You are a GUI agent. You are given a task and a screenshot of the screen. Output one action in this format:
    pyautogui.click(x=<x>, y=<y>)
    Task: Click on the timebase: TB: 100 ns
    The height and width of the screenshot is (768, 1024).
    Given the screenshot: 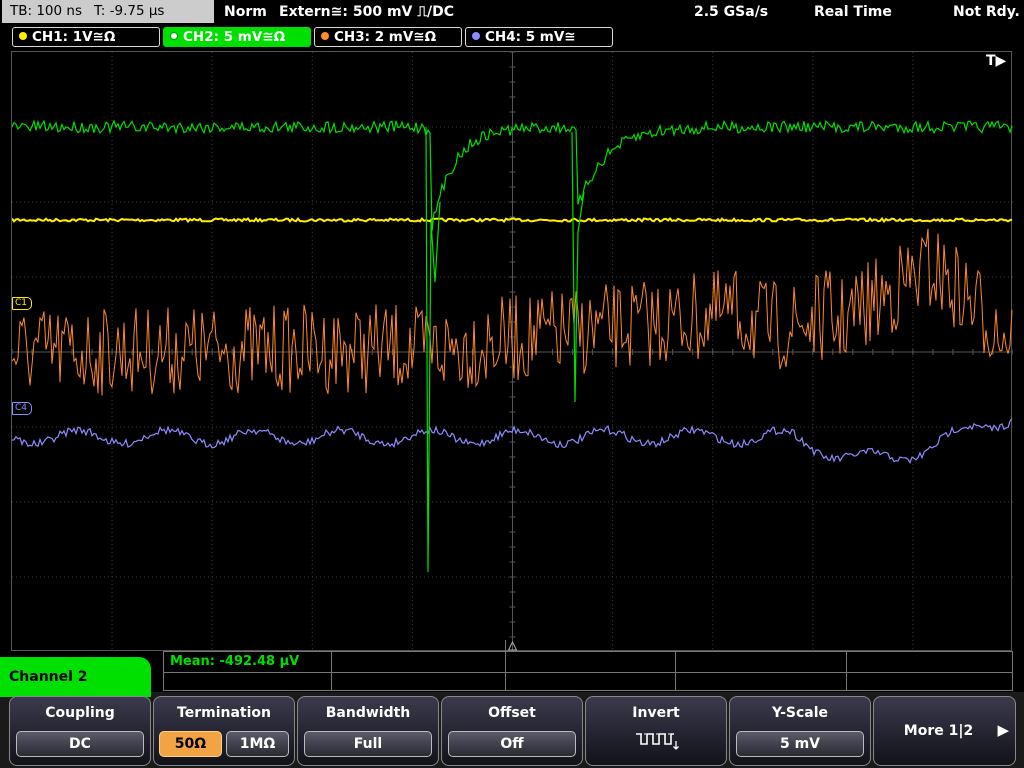 What is the action you would take?
    pyautogui.click(x=46, y=11)
    